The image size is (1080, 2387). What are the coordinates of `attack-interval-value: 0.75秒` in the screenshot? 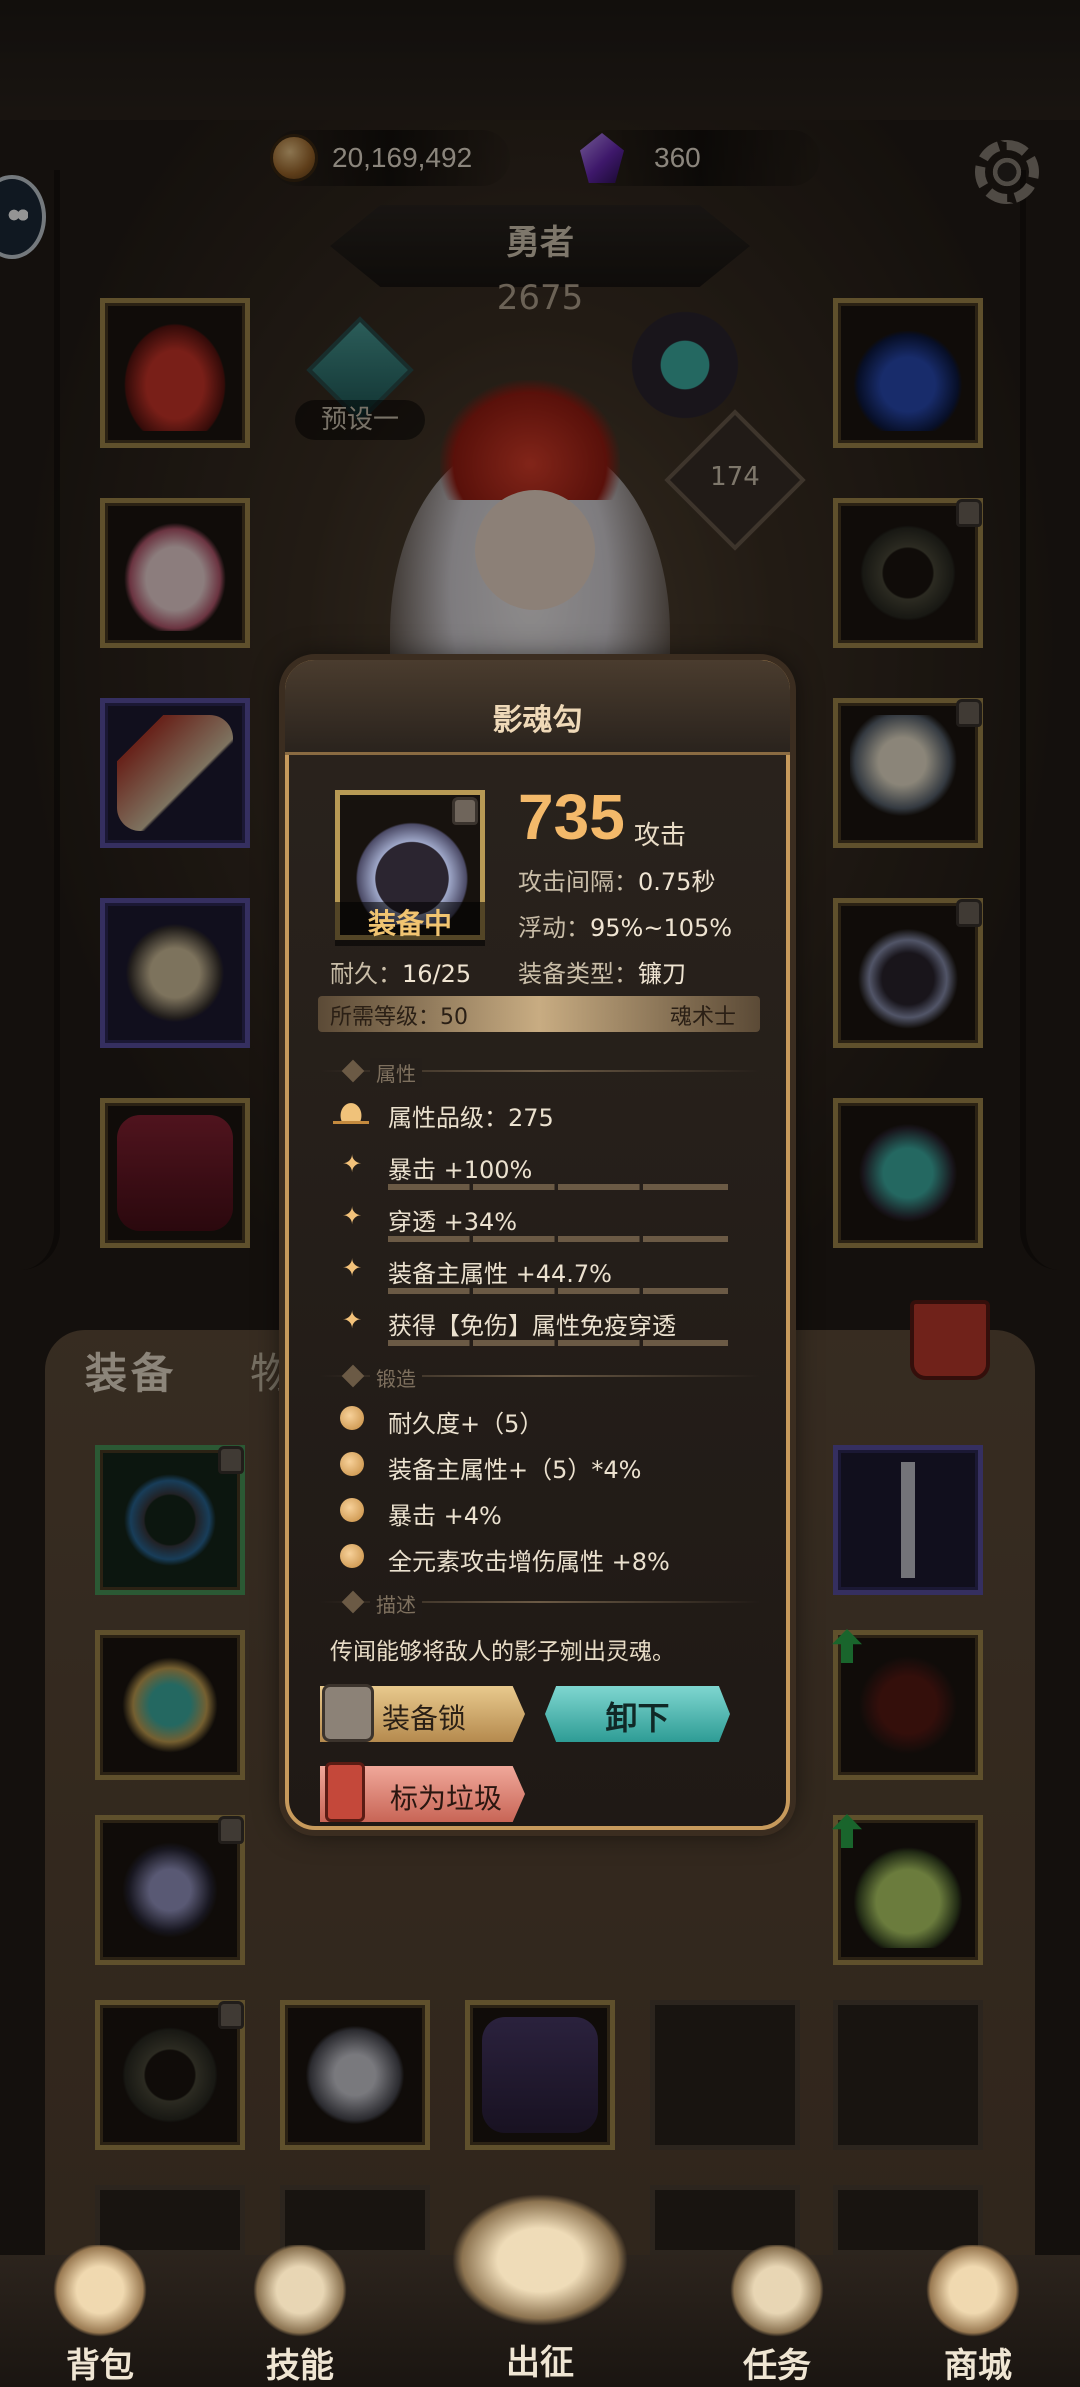 It's located at (677, 882).